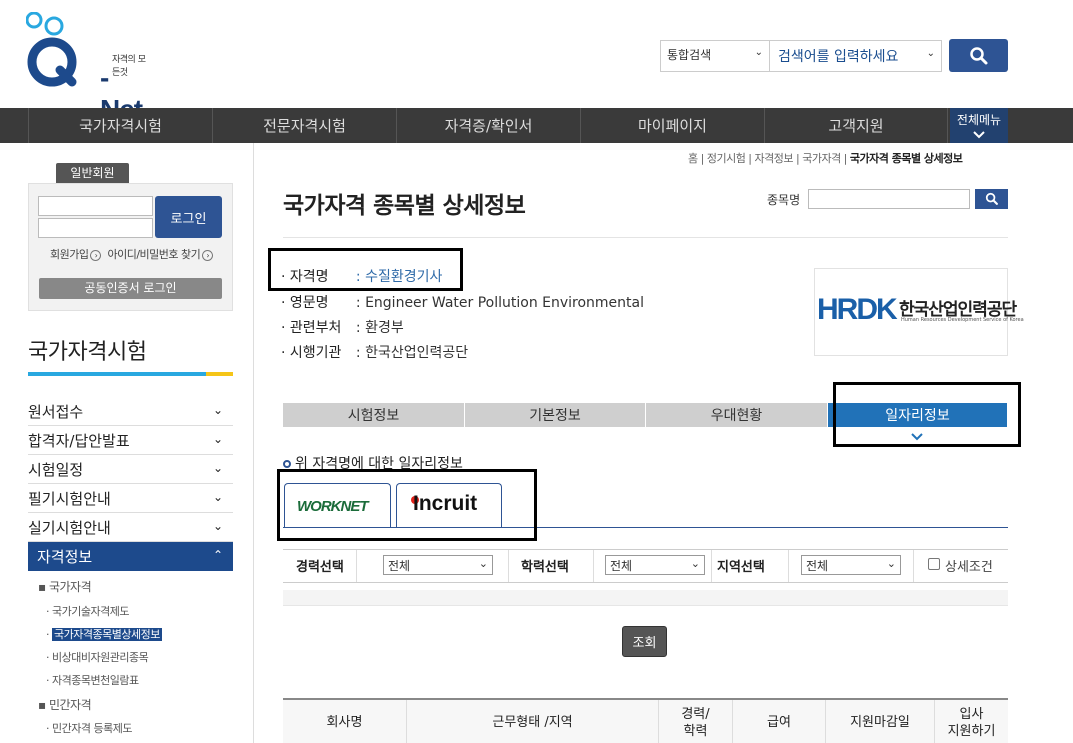  What do you see at coordinates (320, 567) in the screenshot?
I see `career-label: 경력선택` at bounding box center [320, 567].